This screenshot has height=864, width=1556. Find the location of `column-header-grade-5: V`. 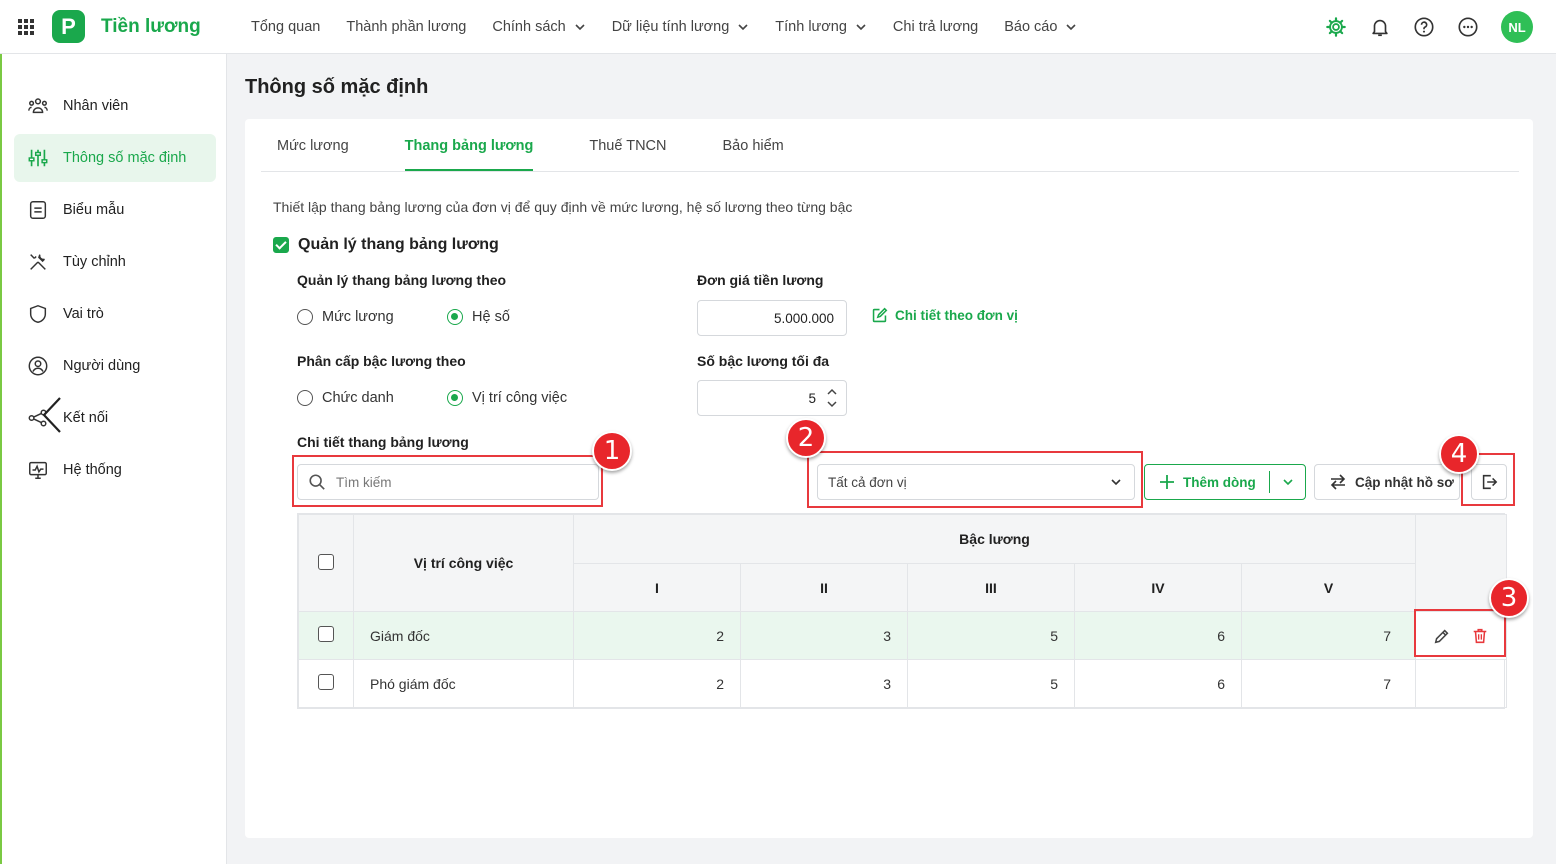

column-header-grade-5: V is located at coordinates (1328, 587).